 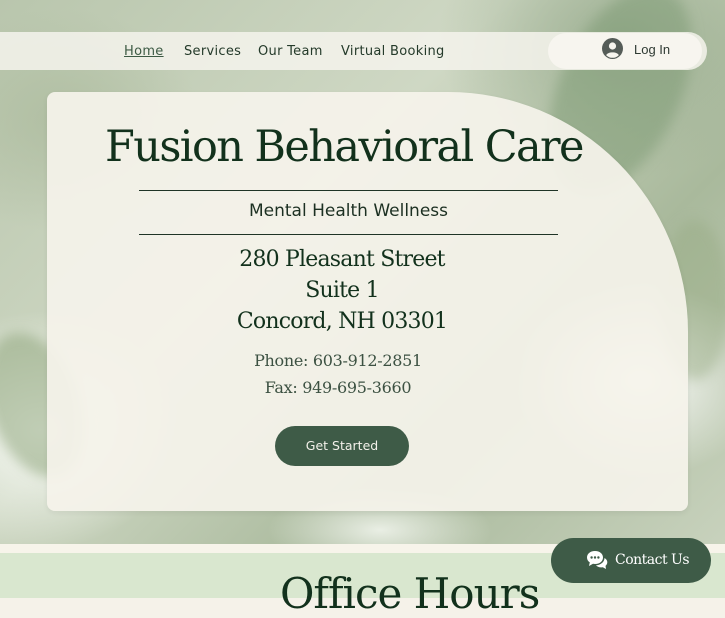 What do you see at coordinates (625, 51) in the screenshot?
I see `login-button` at bounding box center [625, 51].